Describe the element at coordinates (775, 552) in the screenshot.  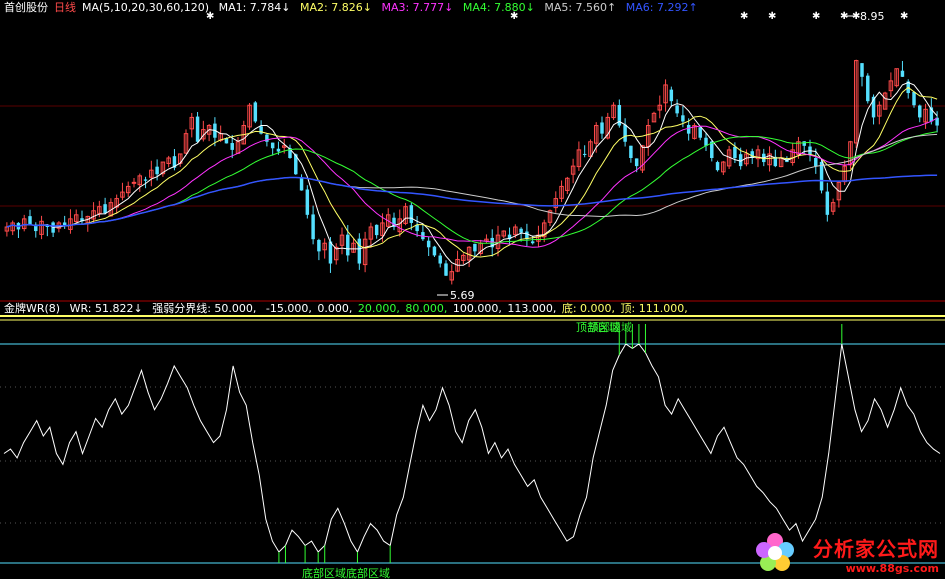
I see `flower-logo-icon` at that location.